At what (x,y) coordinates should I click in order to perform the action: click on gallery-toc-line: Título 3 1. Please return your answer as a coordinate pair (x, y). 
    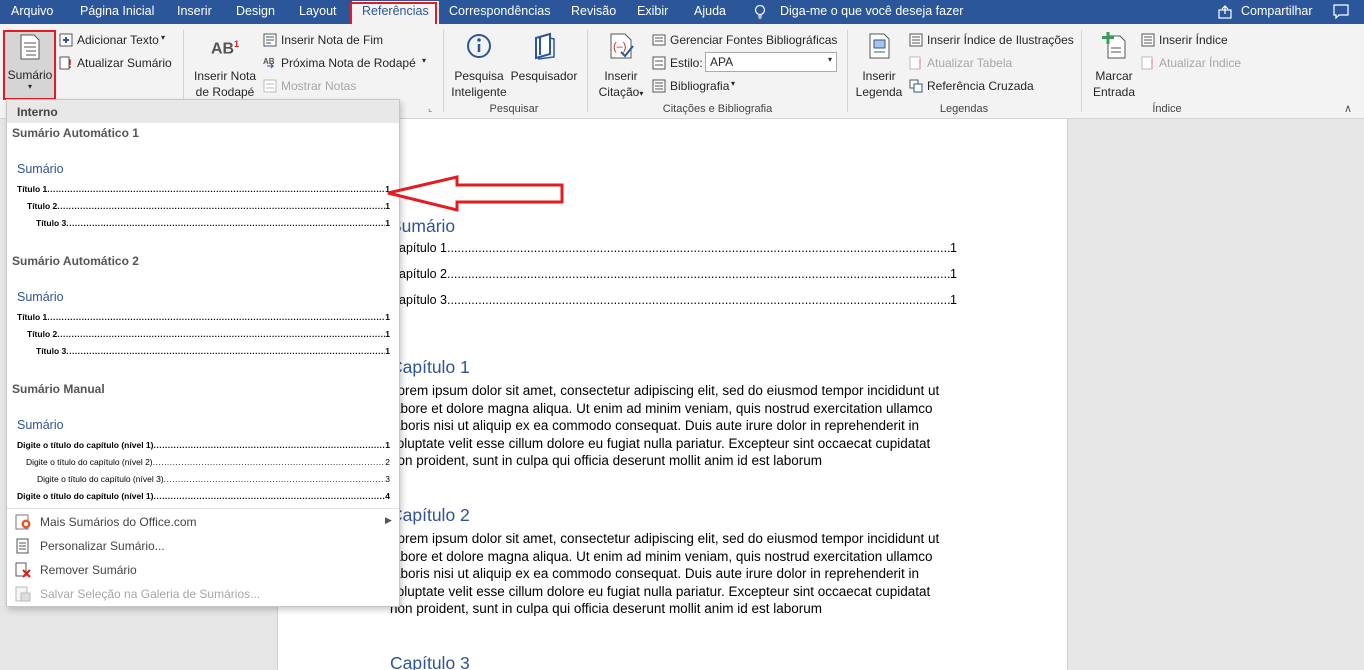
    Looking at the image, I should click on (213, 223).